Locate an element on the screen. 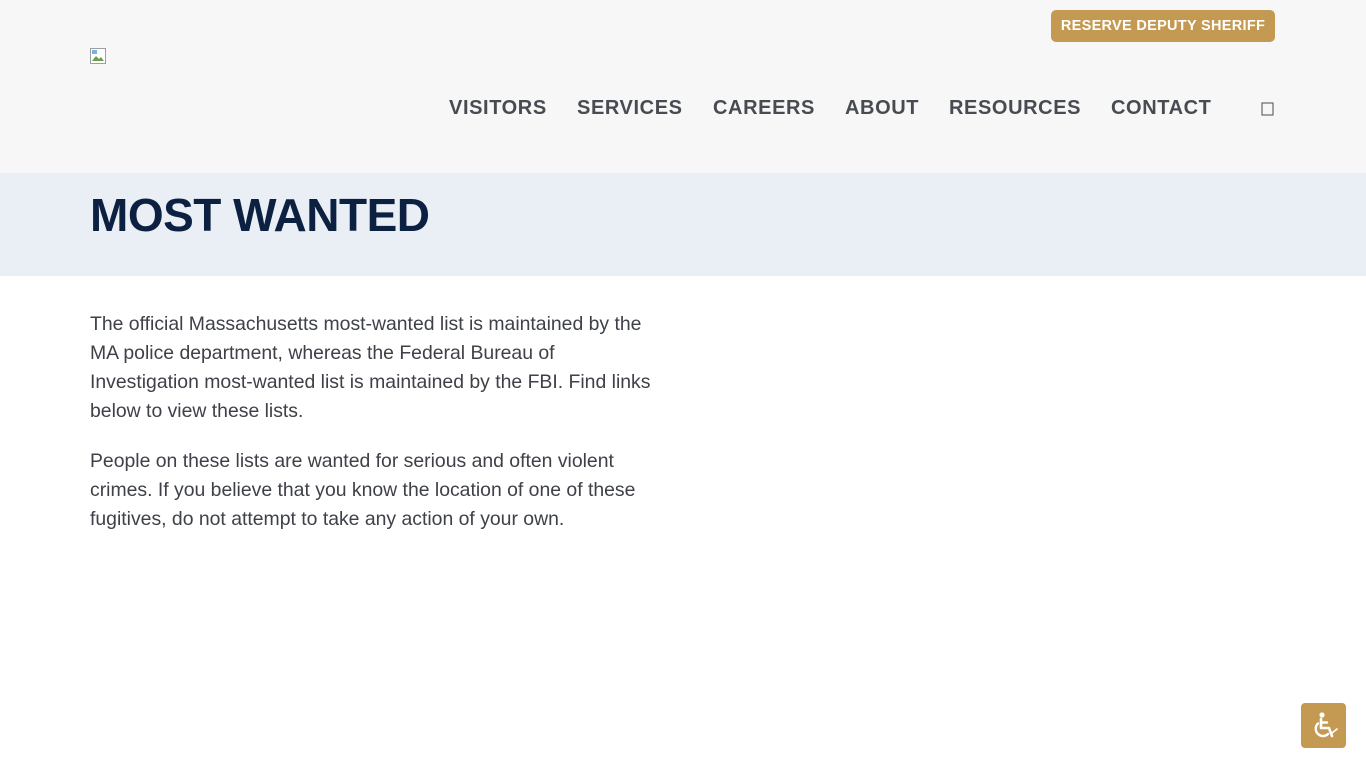  broken-image-icon is located at coordinates (98, 56).